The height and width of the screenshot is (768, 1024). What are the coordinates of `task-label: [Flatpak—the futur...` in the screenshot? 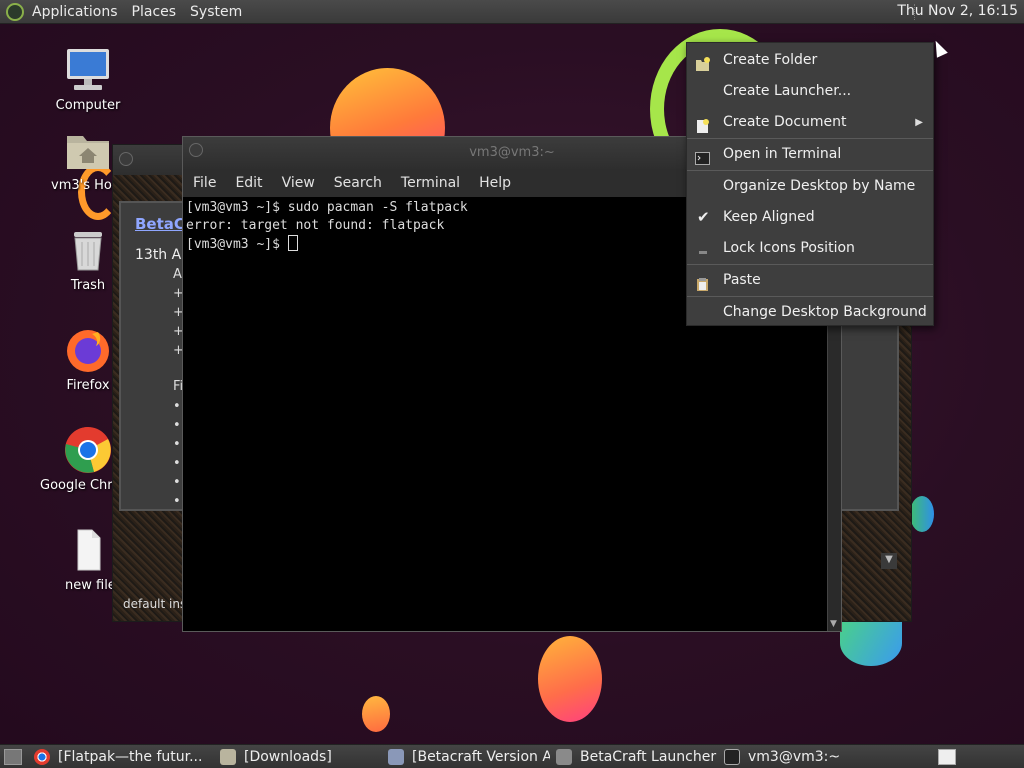 It's located at (130, 756).